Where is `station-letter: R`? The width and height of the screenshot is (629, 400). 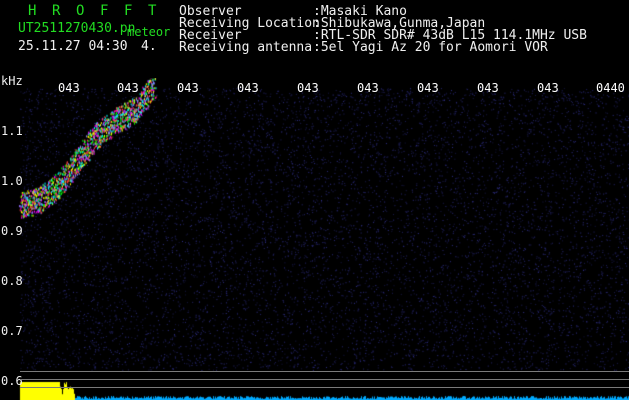
station-letter: R is located at coordinates (56, 11).